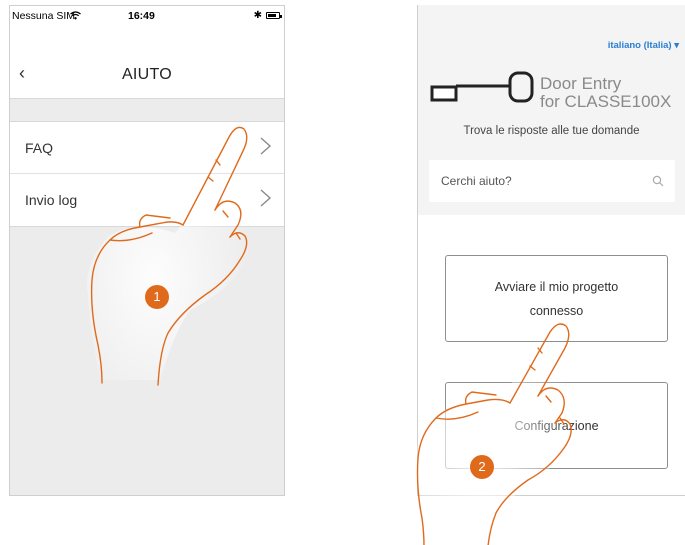 The width and height of the screenshot is (685, 545). I want to click on help-item-invio-log: Invio log, so click(147, 200).